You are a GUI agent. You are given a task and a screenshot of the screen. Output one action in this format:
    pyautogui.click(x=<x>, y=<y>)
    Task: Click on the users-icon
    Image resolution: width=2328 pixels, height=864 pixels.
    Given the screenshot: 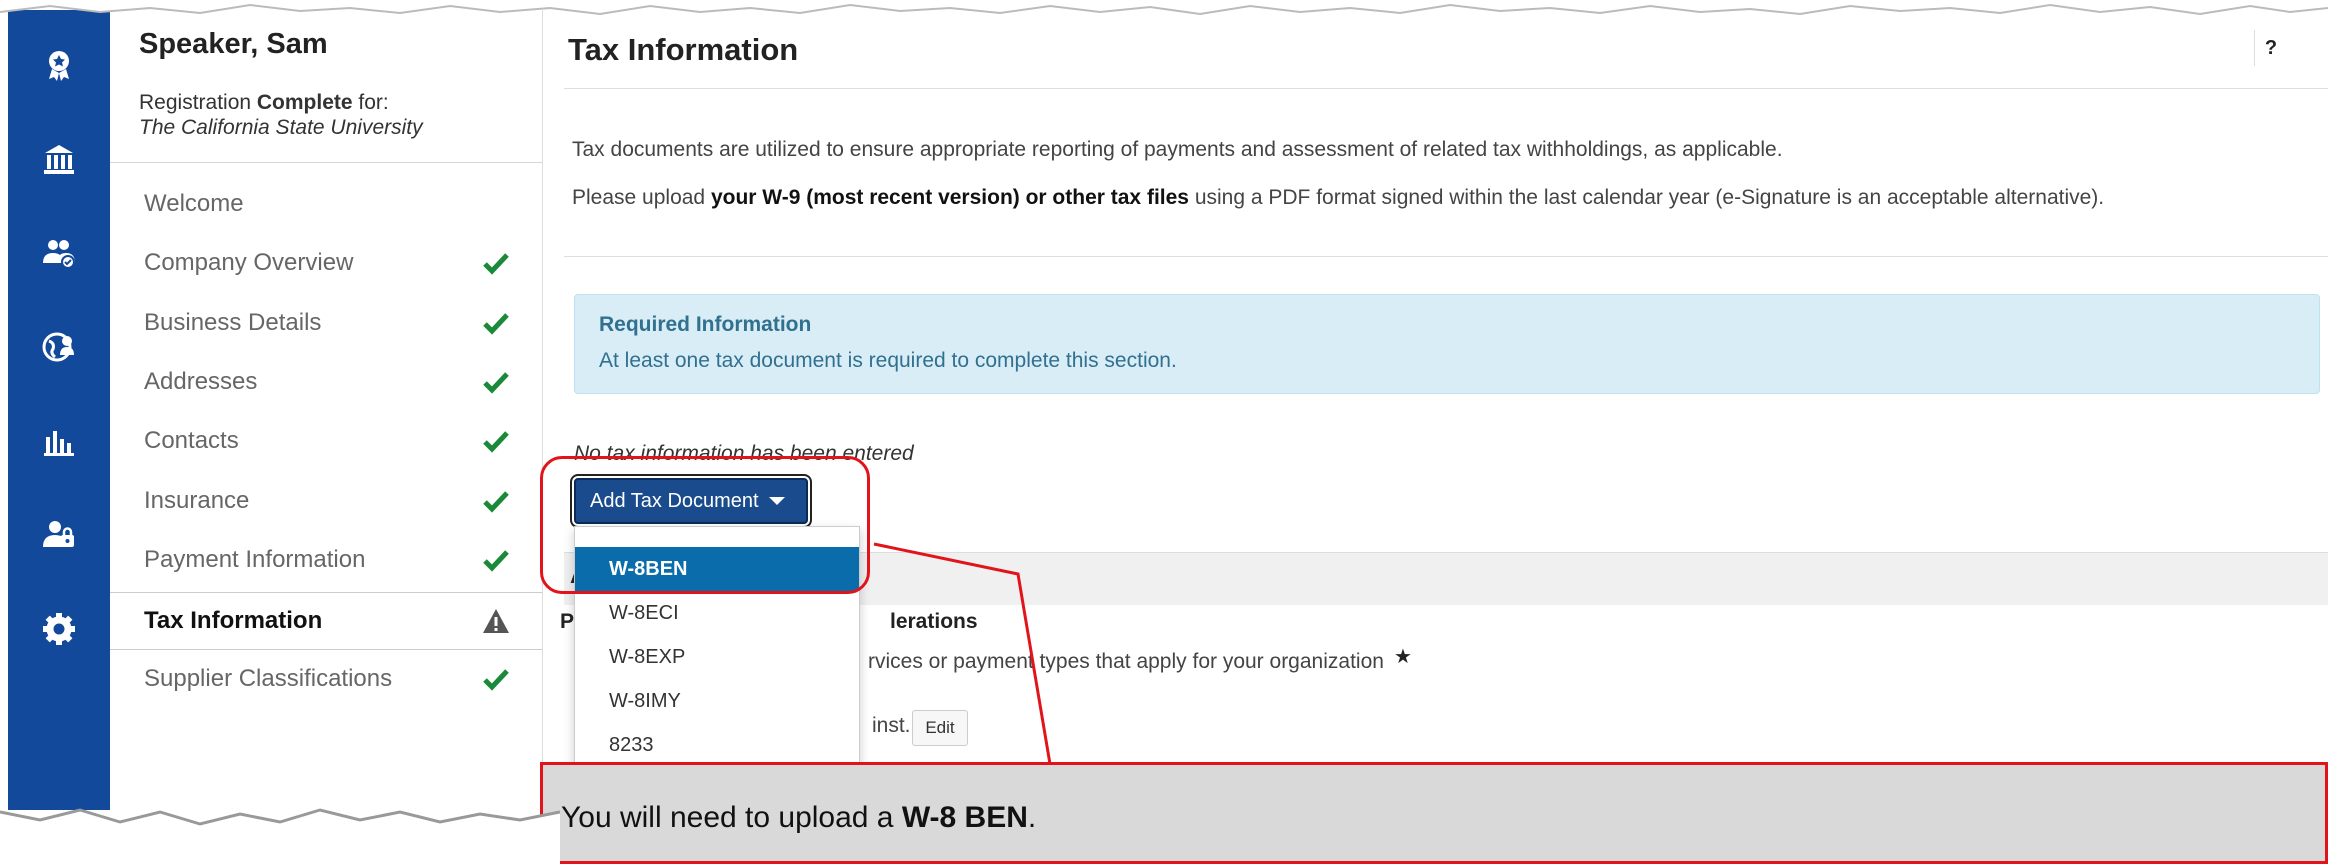 What is the action you would take?
    pyautogui.click(x=59, y=253)
    